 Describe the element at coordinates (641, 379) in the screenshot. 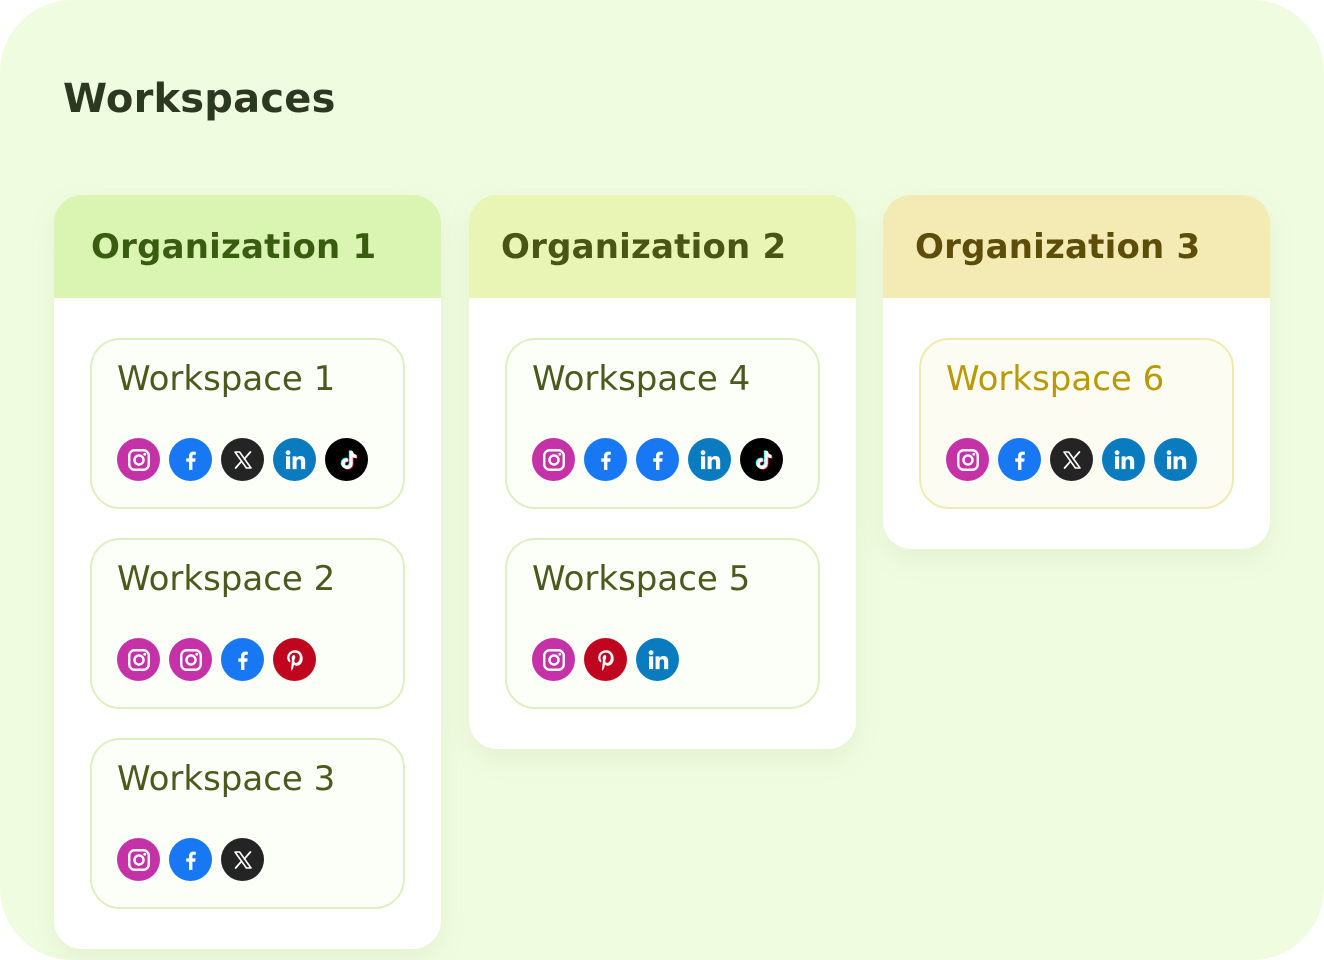

I see `workspace-name: Workspace 4` at that location.